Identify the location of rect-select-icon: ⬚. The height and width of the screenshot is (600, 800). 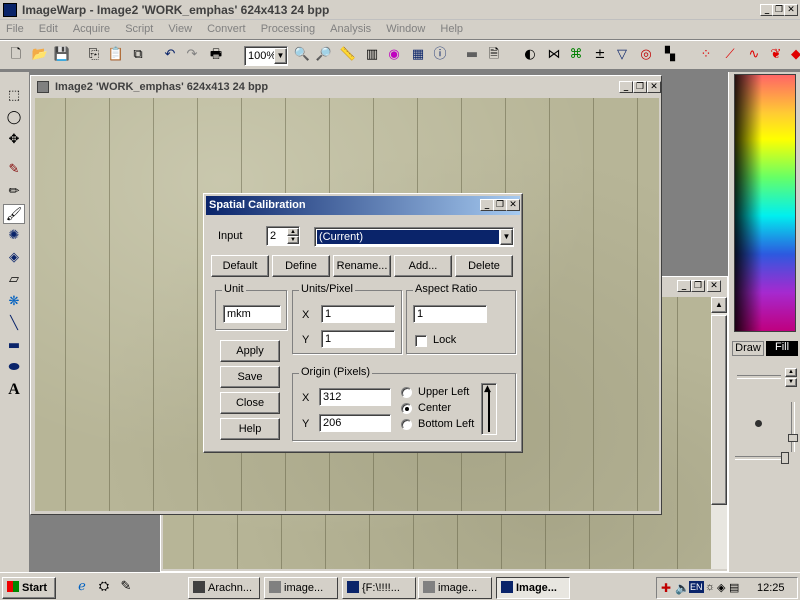
(14, 96).